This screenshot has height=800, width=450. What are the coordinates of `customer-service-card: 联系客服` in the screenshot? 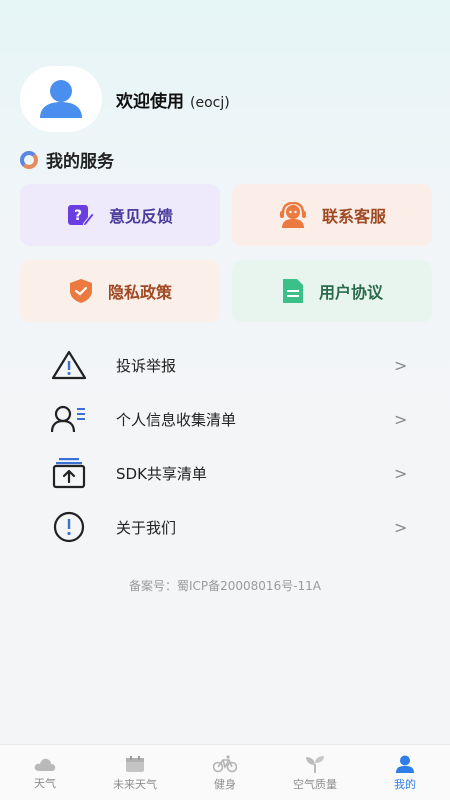 It's located at (332, 215).